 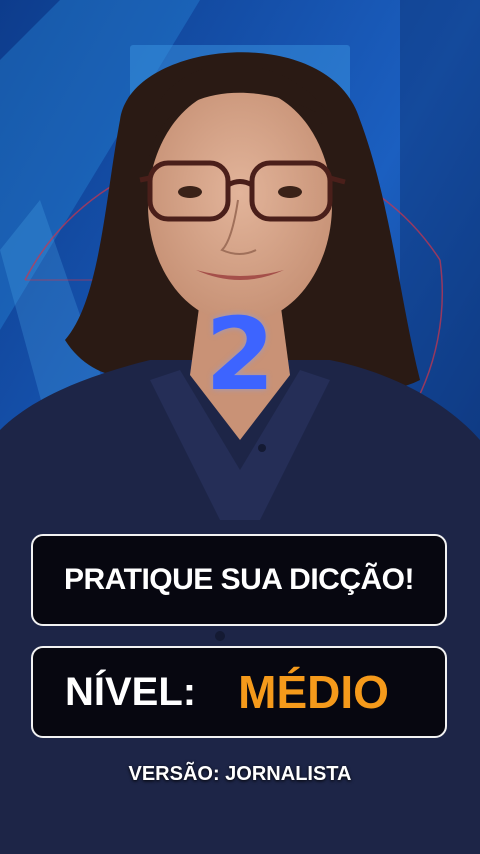 I want to click on countdown-number: 2, so click(x=240, y=354).